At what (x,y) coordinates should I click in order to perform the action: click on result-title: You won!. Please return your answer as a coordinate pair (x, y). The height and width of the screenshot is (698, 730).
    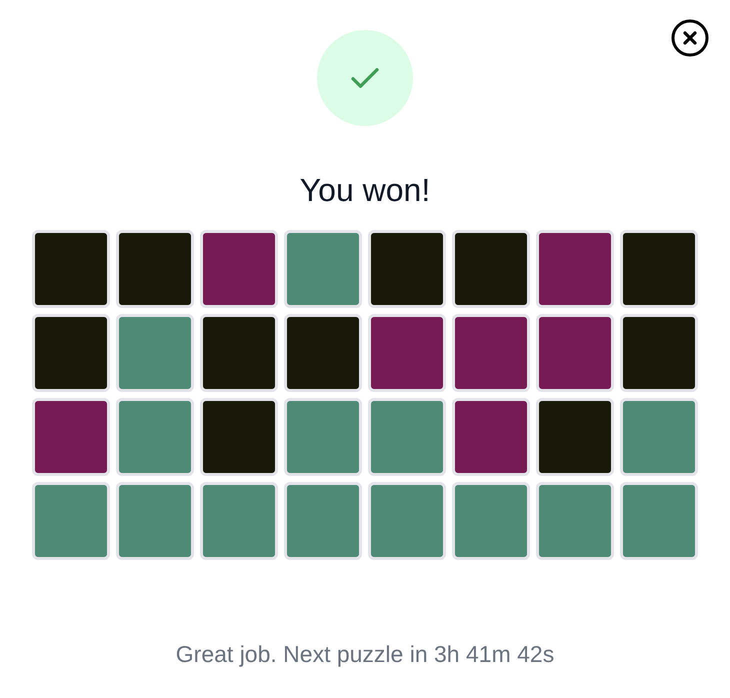
    Looking at the image, I should click on (365, 190).